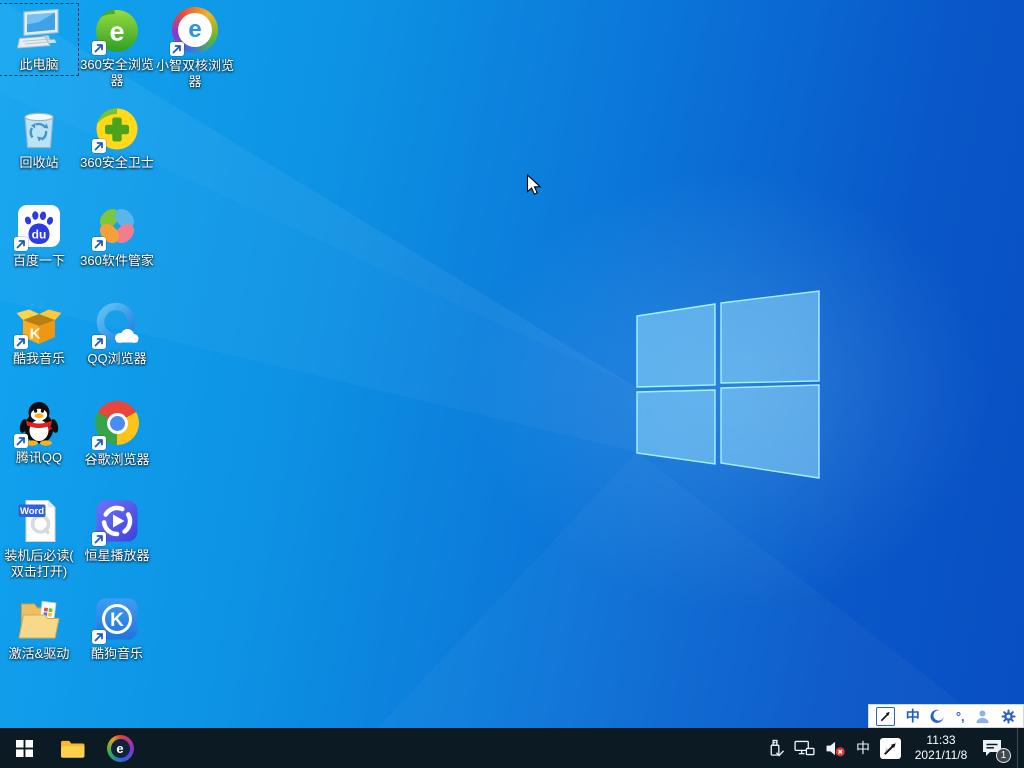 The image size is (1024, 768). I want to click on tray-usb-safely-remove-icon, so click(775, 748).